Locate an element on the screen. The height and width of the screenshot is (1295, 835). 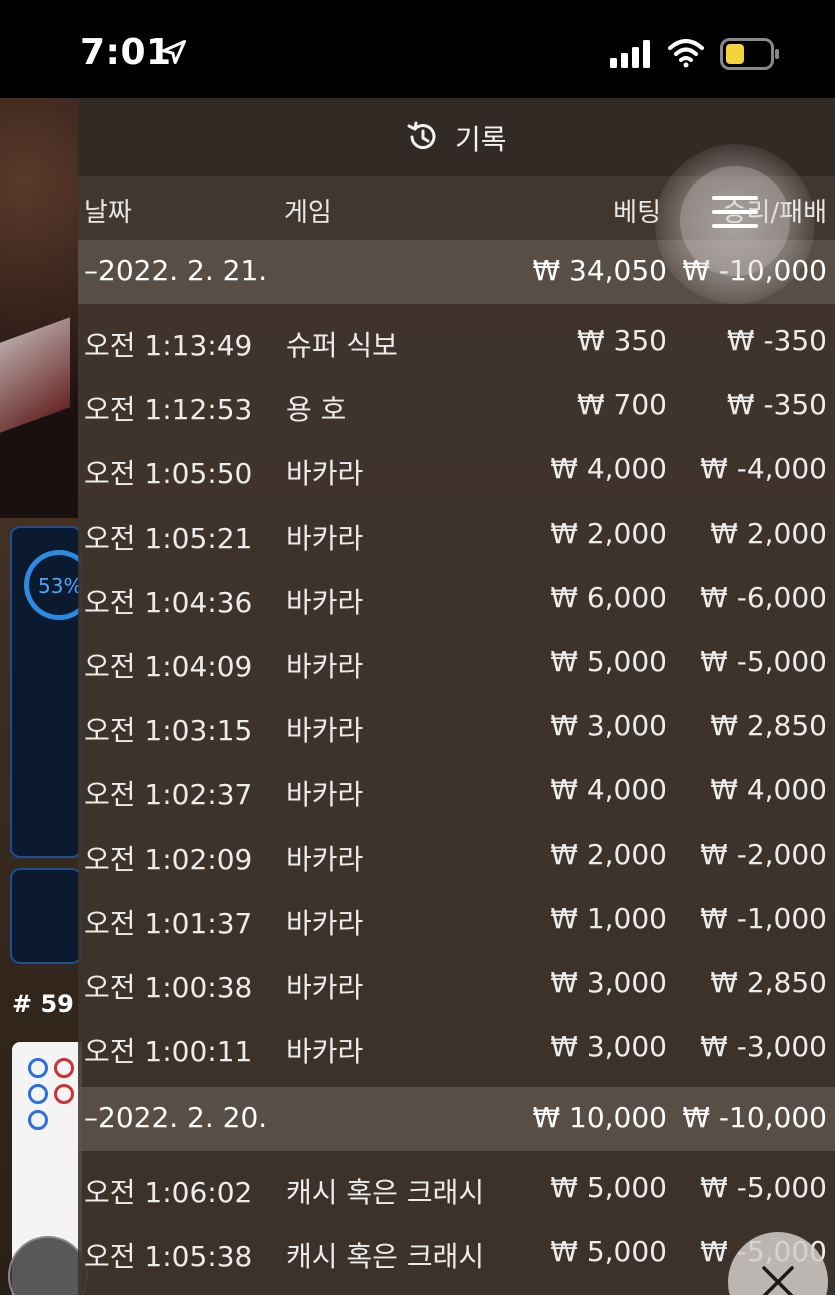
row-time: 오전 1:00:38 is located at coordinates (168, 987).